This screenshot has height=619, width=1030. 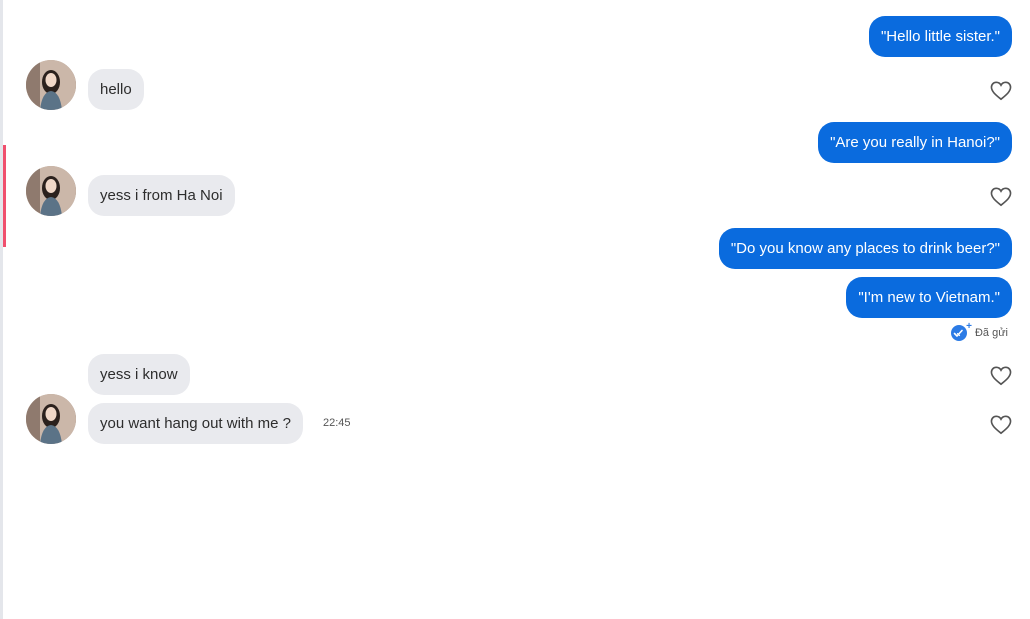 I want to click on outgoing-message-bubble: "Do you know any places to drink beer?", so click(x=865, y=248).